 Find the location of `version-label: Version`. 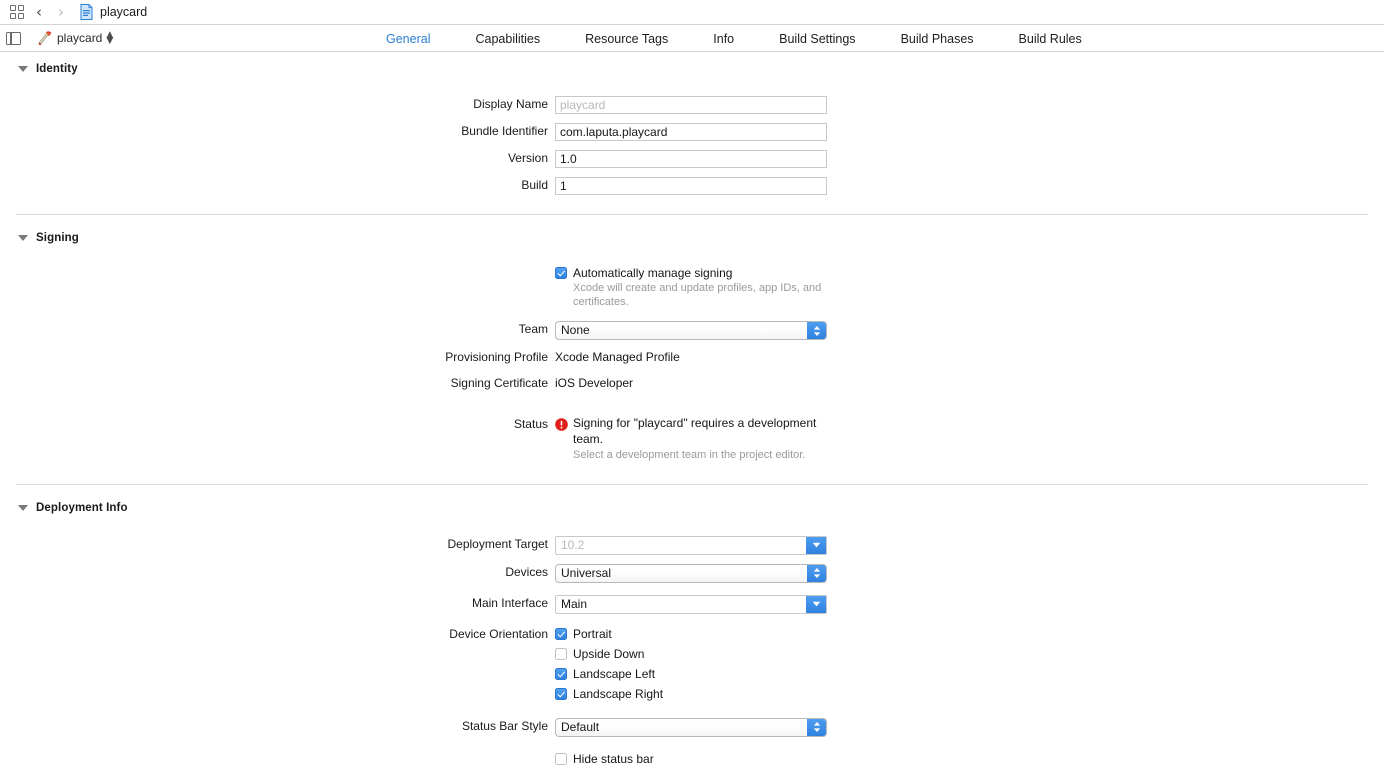

version-label: Version is located at coordinates (527, 158).